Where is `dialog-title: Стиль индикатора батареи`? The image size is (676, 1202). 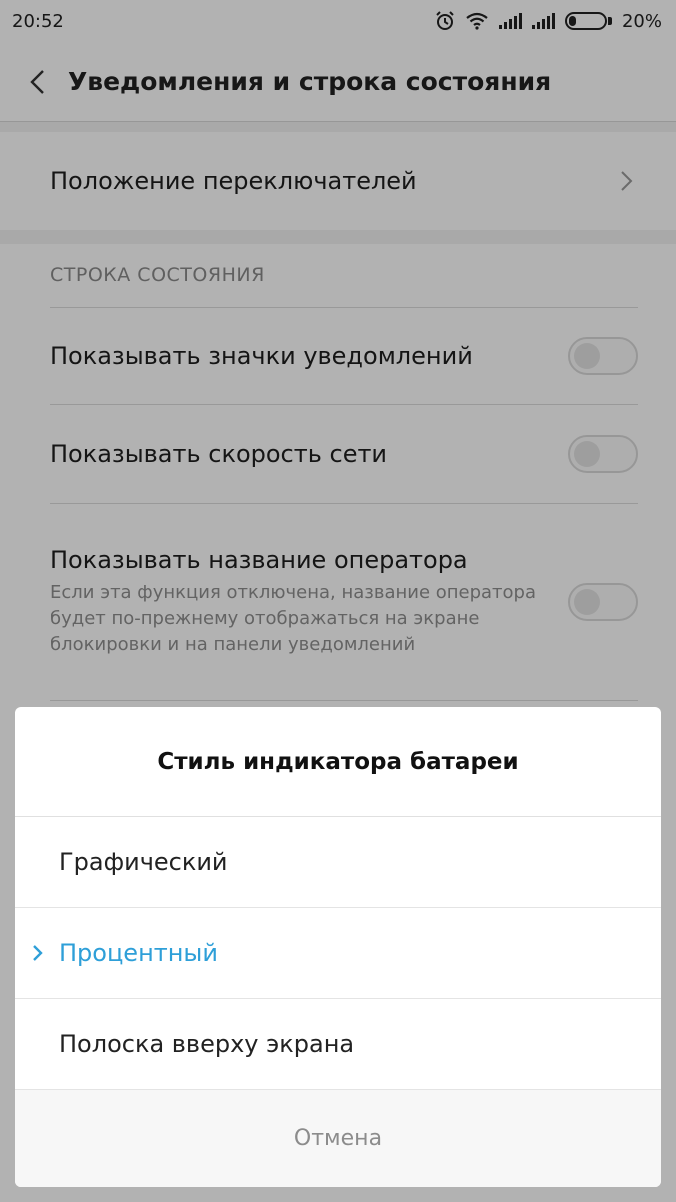 dialog-title: Стиль индикатора батареи is located at coordinates (338, 762).